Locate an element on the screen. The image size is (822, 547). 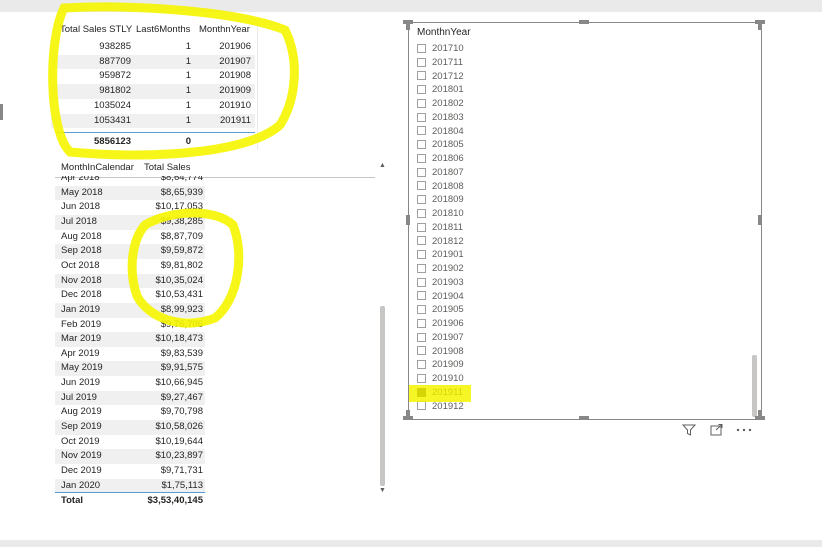
slicer-item-201810: 201810 is located at coordinates (440, 214).